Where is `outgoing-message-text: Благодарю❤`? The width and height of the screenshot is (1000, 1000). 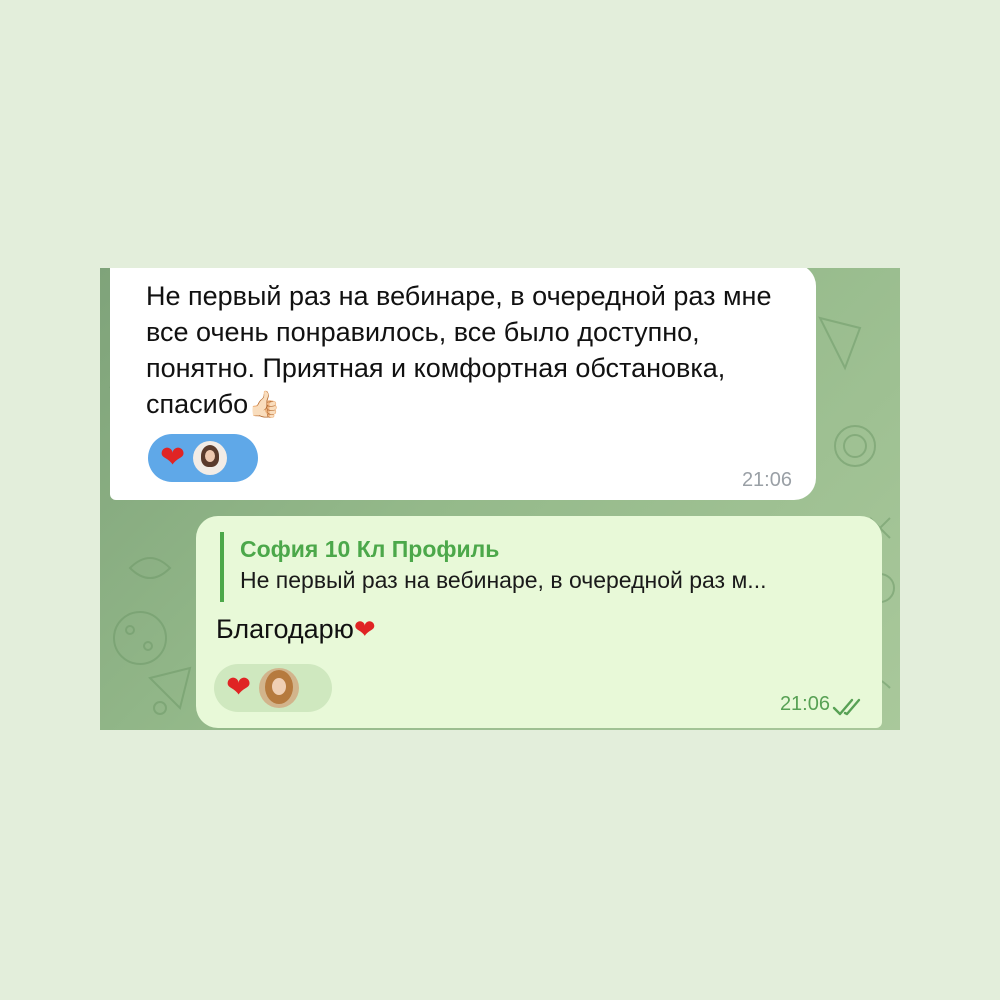 outgoing-message-text: Благодарю❤ is located at coordinates (296, 629).